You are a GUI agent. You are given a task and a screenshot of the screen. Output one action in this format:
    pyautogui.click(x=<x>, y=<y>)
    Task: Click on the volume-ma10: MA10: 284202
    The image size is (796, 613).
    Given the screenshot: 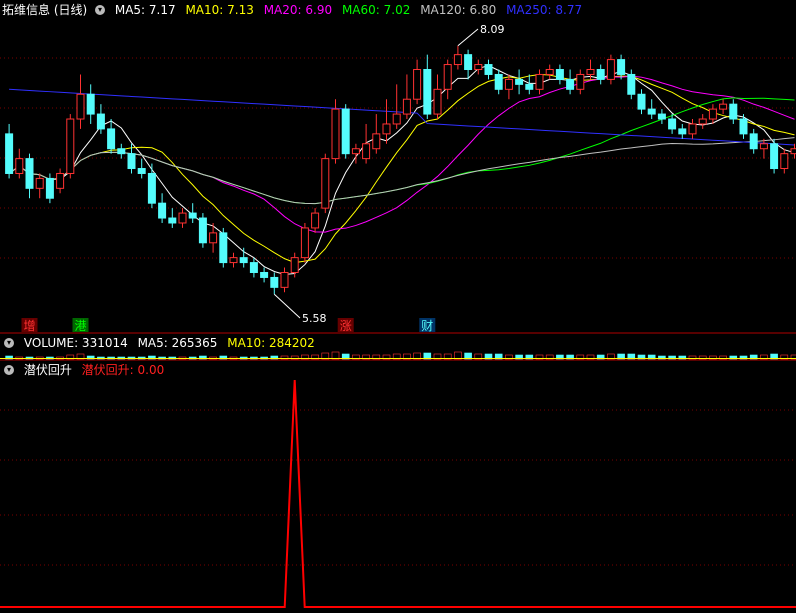 What is the action you would take?
    pyautogui.click(x=271, y=343)
    